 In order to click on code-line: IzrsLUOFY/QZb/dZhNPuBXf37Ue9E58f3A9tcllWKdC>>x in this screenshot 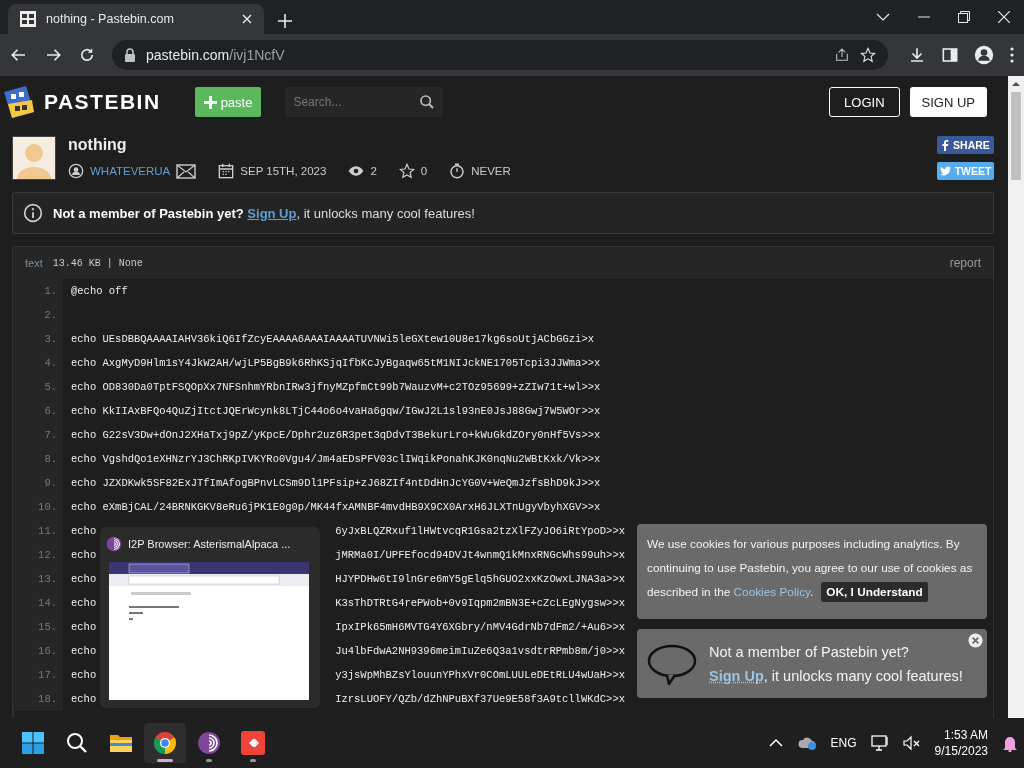, I will do `click(480, 699)`.